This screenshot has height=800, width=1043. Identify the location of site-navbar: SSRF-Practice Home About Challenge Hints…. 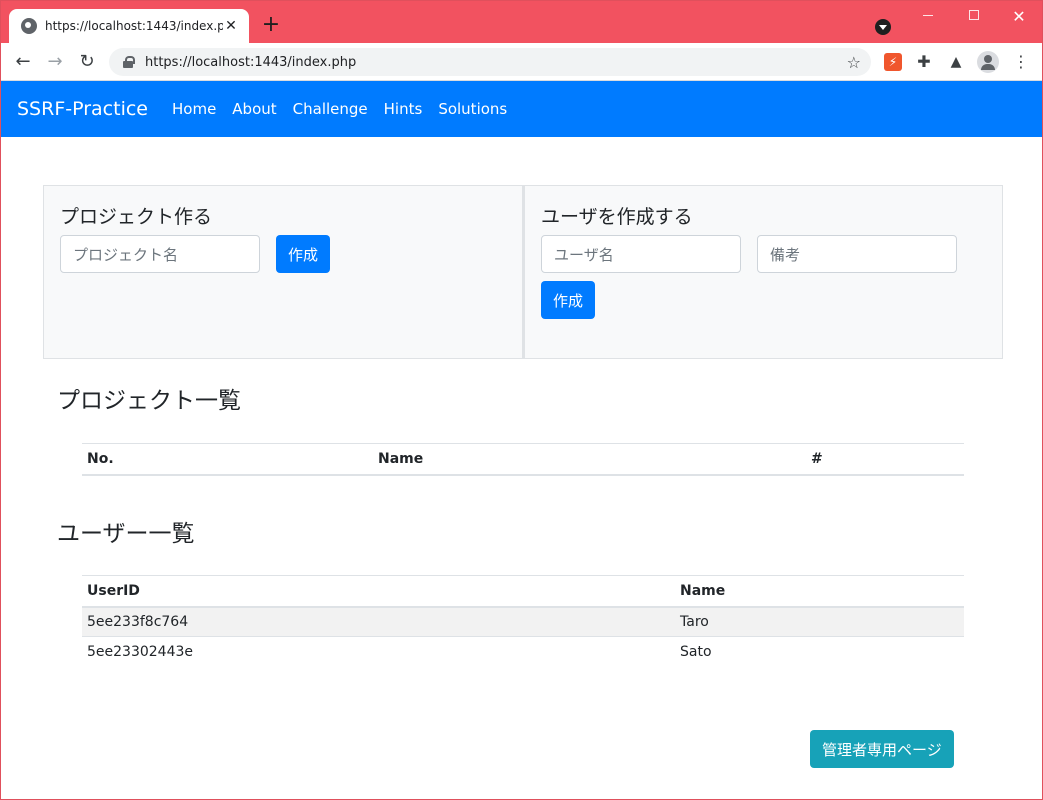
(521, 109).